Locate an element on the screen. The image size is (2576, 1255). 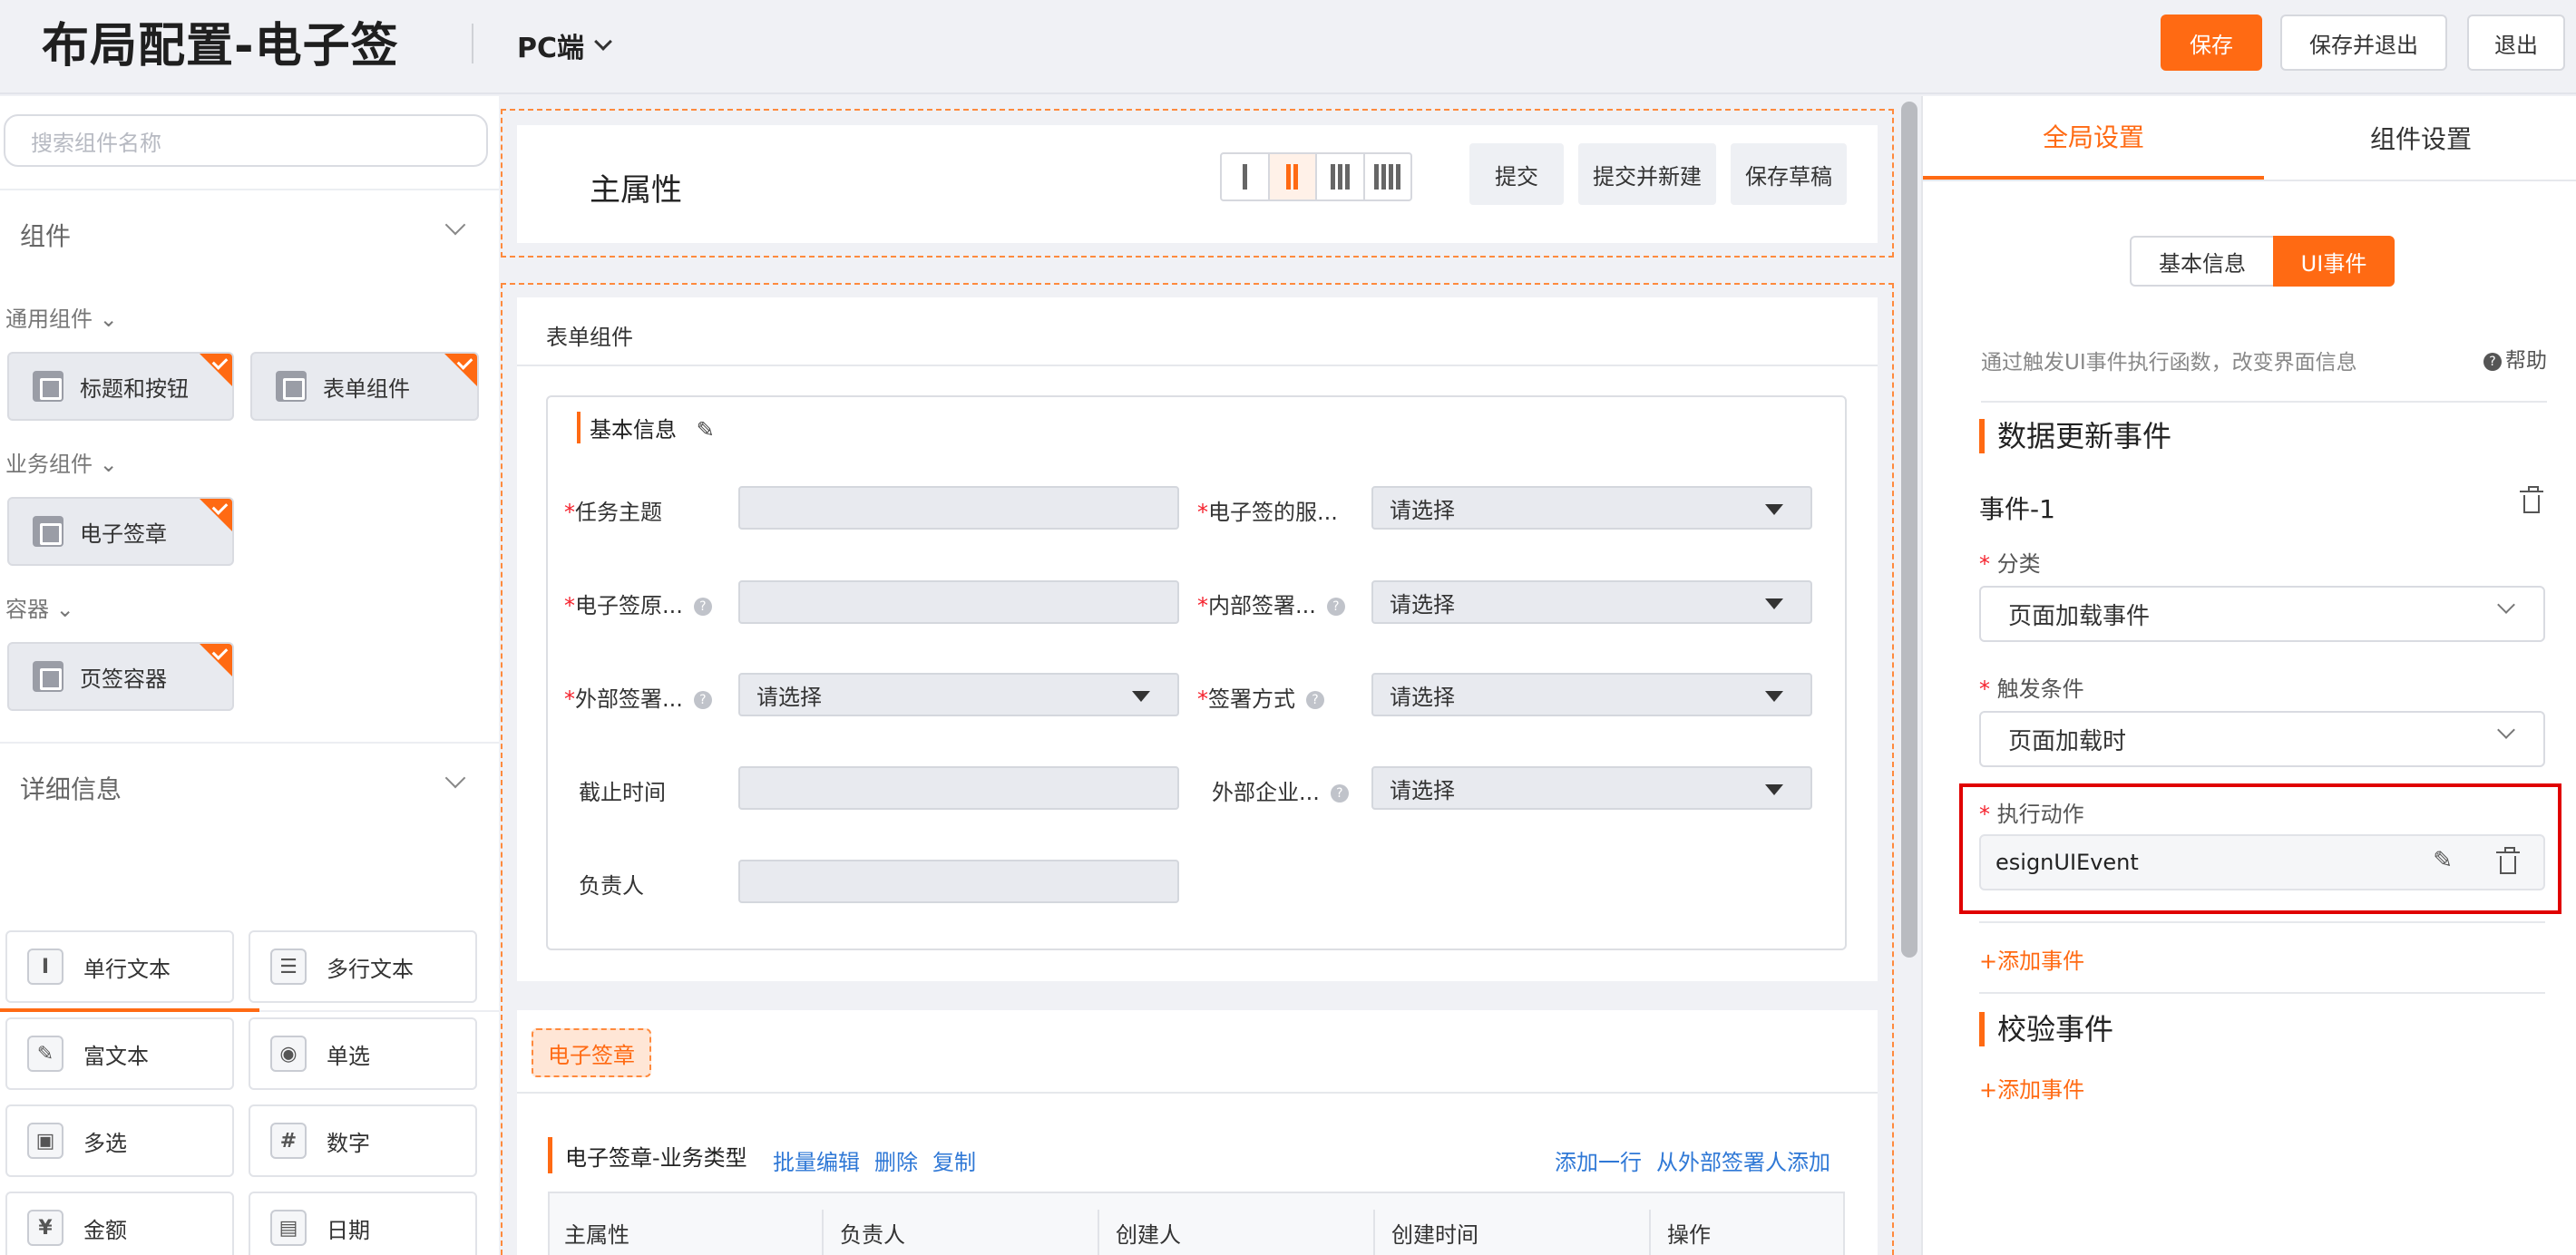
tab-component-settings: 组件设置 is located at coordinates (2420, 138).